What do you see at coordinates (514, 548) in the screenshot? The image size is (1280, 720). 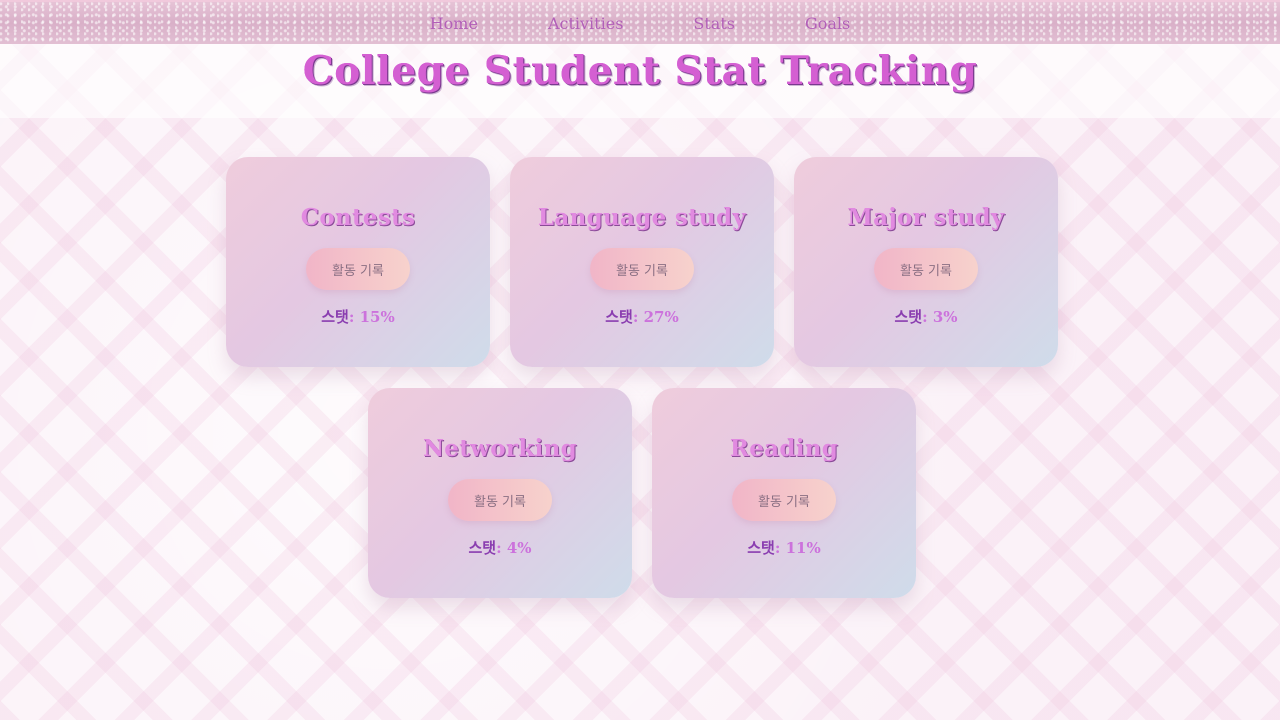 I see `stat-value: : 4%` at bounding box center [514, 548].